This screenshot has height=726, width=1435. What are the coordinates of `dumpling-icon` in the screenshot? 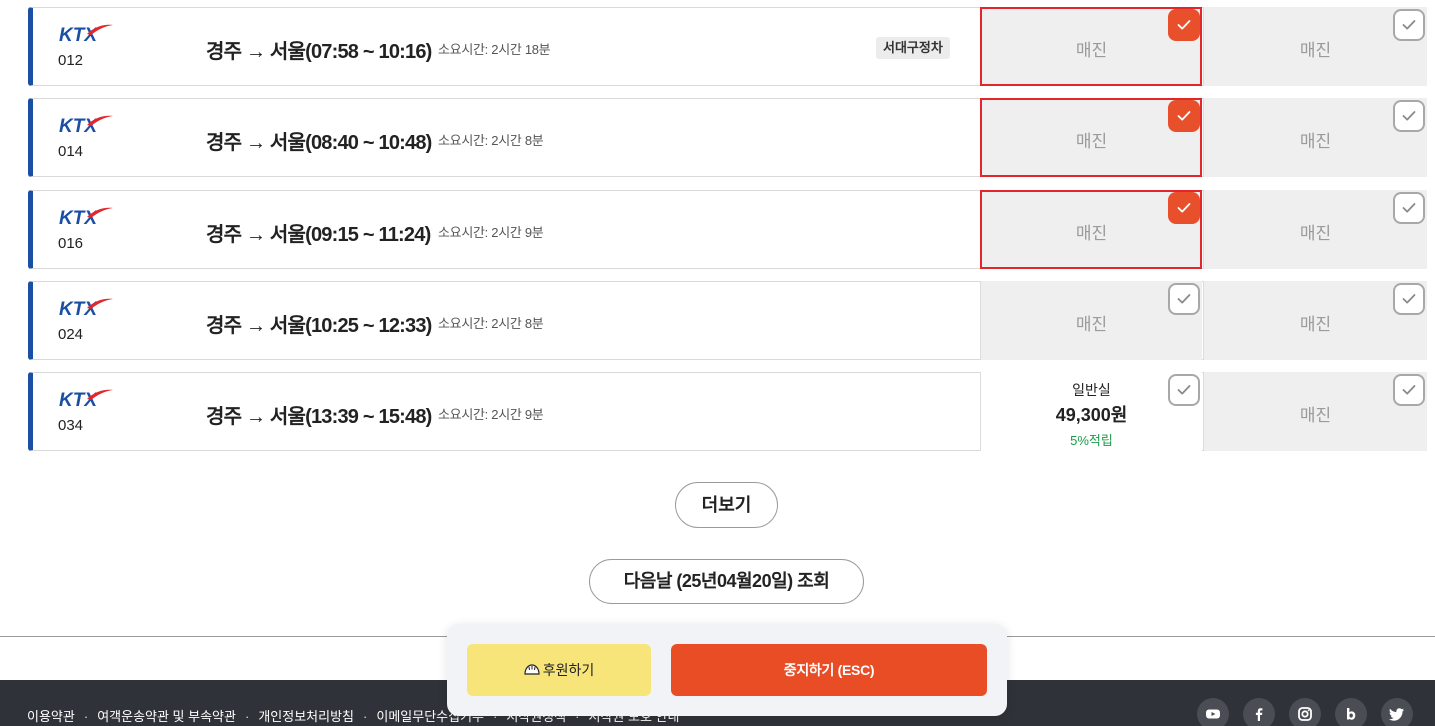 It's located at (532, 671).